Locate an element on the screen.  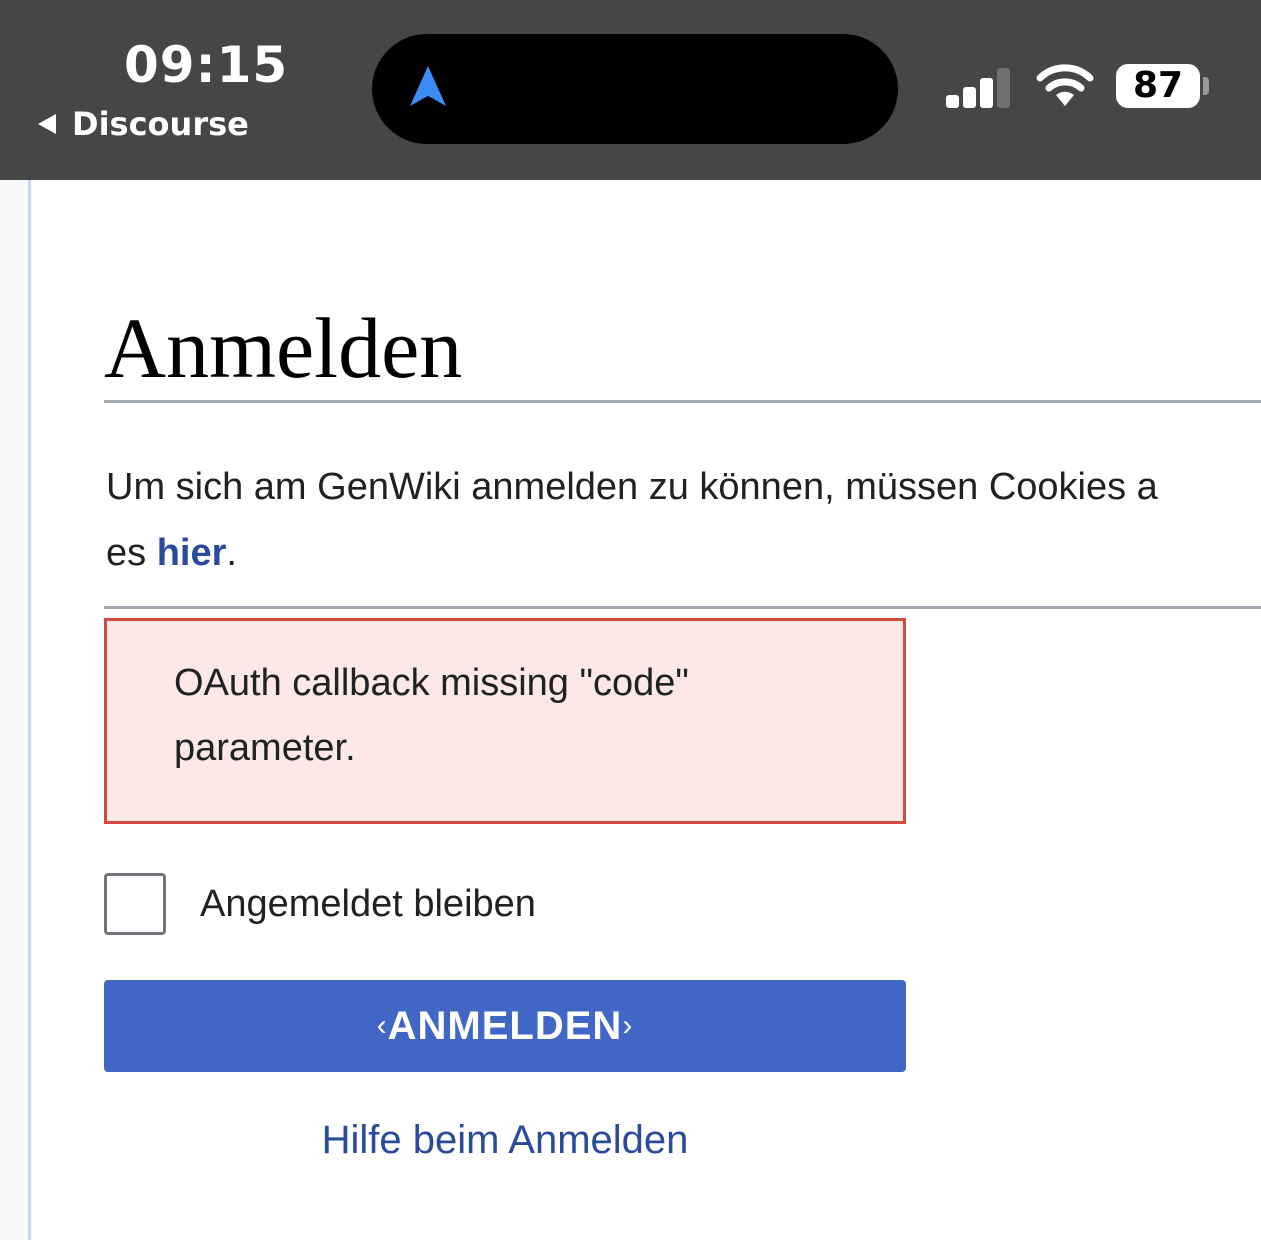
button-bracket-left: ‹ is located at coordinates (382, 1025).